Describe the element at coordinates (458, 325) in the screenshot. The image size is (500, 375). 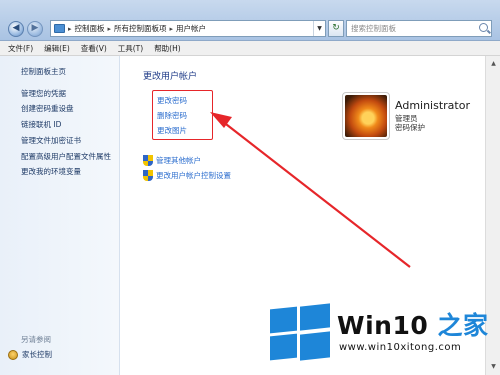
I see `watermark-brand-suffix: 之家` at that location.